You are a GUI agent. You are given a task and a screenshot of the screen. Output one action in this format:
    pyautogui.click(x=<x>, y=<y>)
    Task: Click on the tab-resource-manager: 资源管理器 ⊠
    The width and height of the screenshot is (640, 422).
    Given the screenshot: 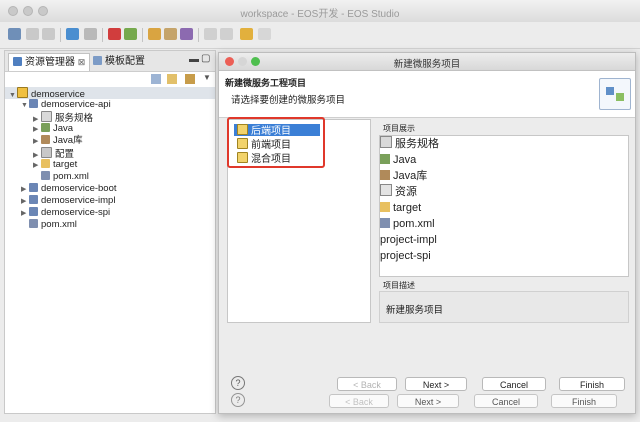 What is the action you would take?
    pyautogui.click(x=49, y=62)
    